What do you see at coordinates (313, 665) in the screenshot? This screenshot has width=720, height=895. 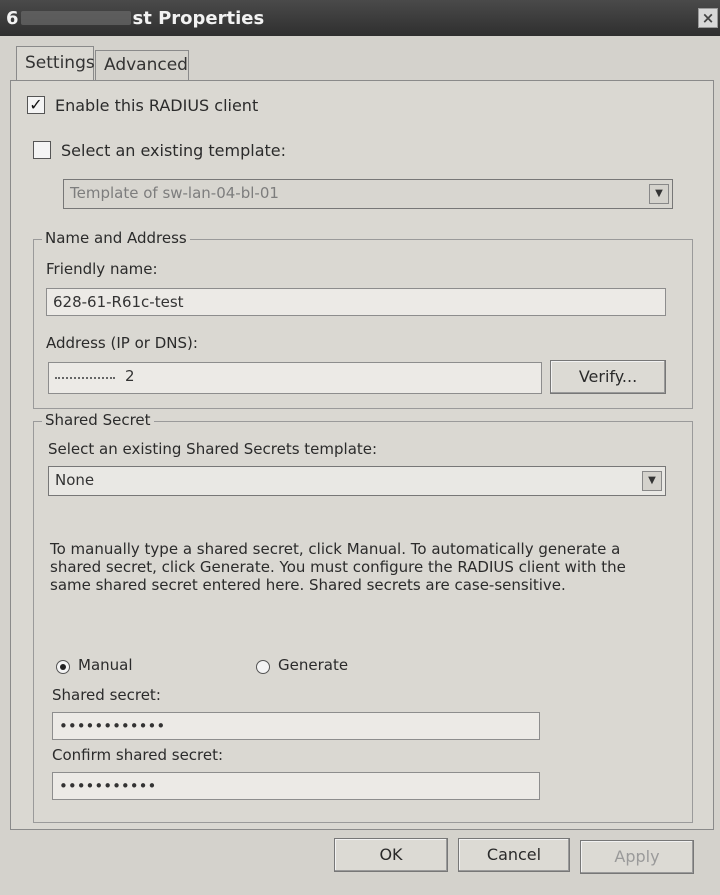 I see `generate-radio-label: Generate` at bounding box center [313, 665].